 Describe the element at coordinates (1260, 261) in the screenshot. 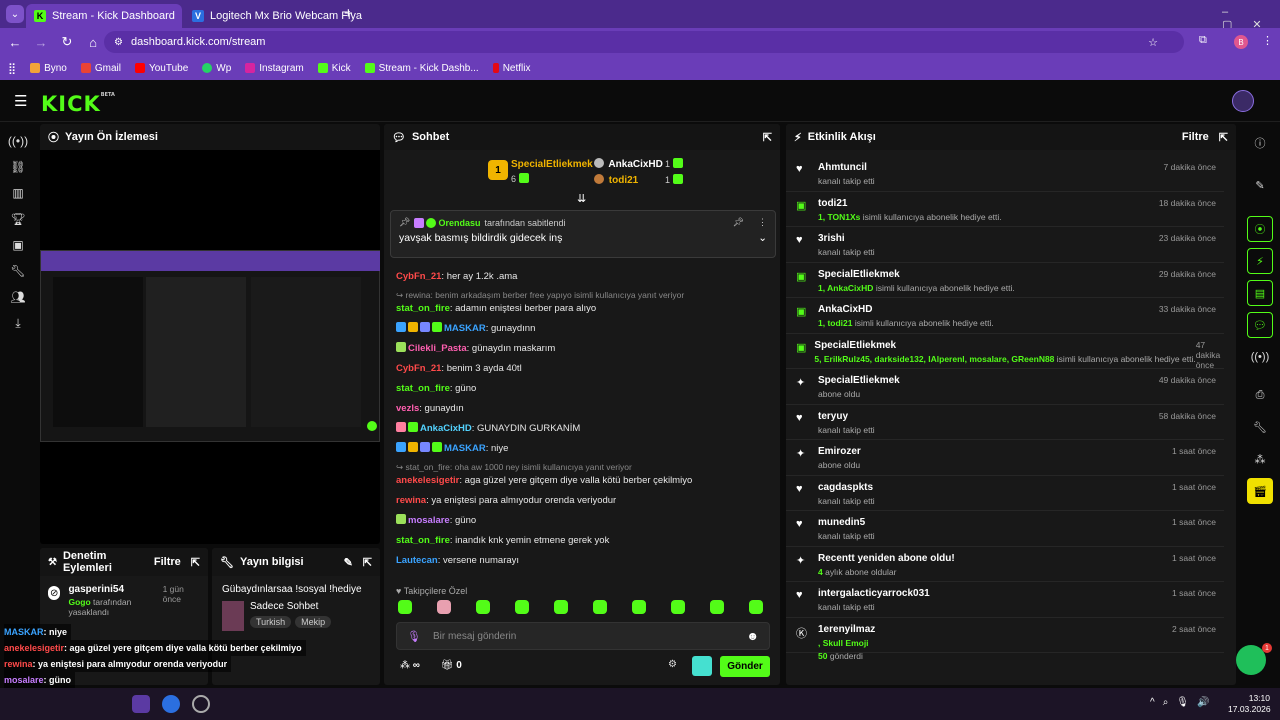

I see `lightning-icon: ⚡︎` at that location.